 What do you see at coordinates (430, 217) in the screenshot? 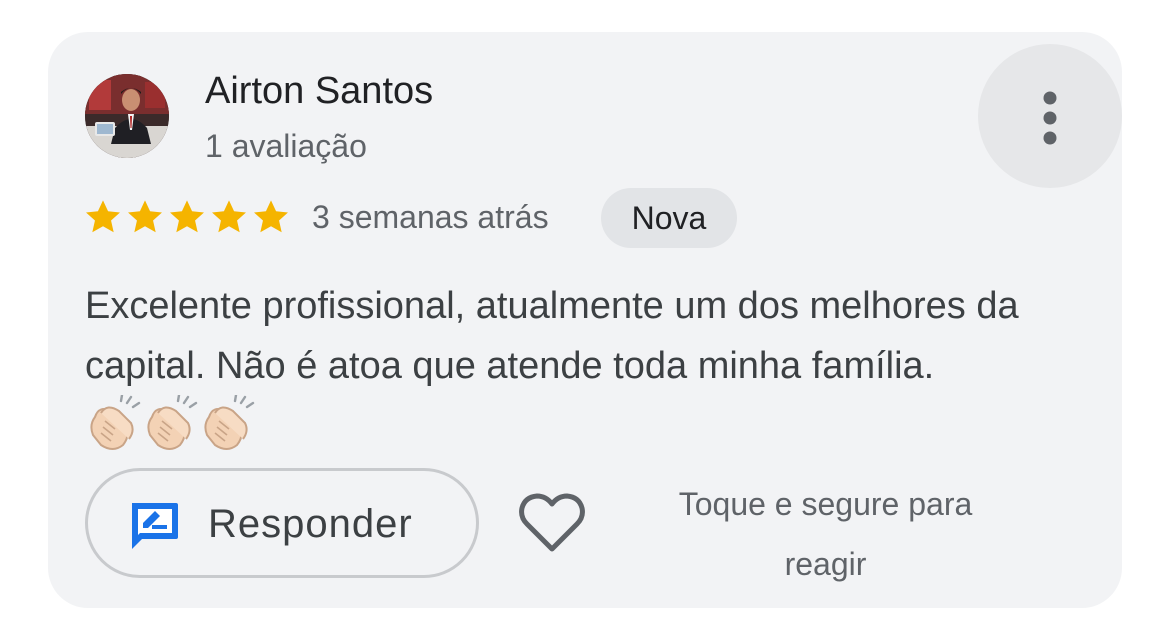
I see `review-date: 3 semanas atrás` at bounding box center [430, 217].